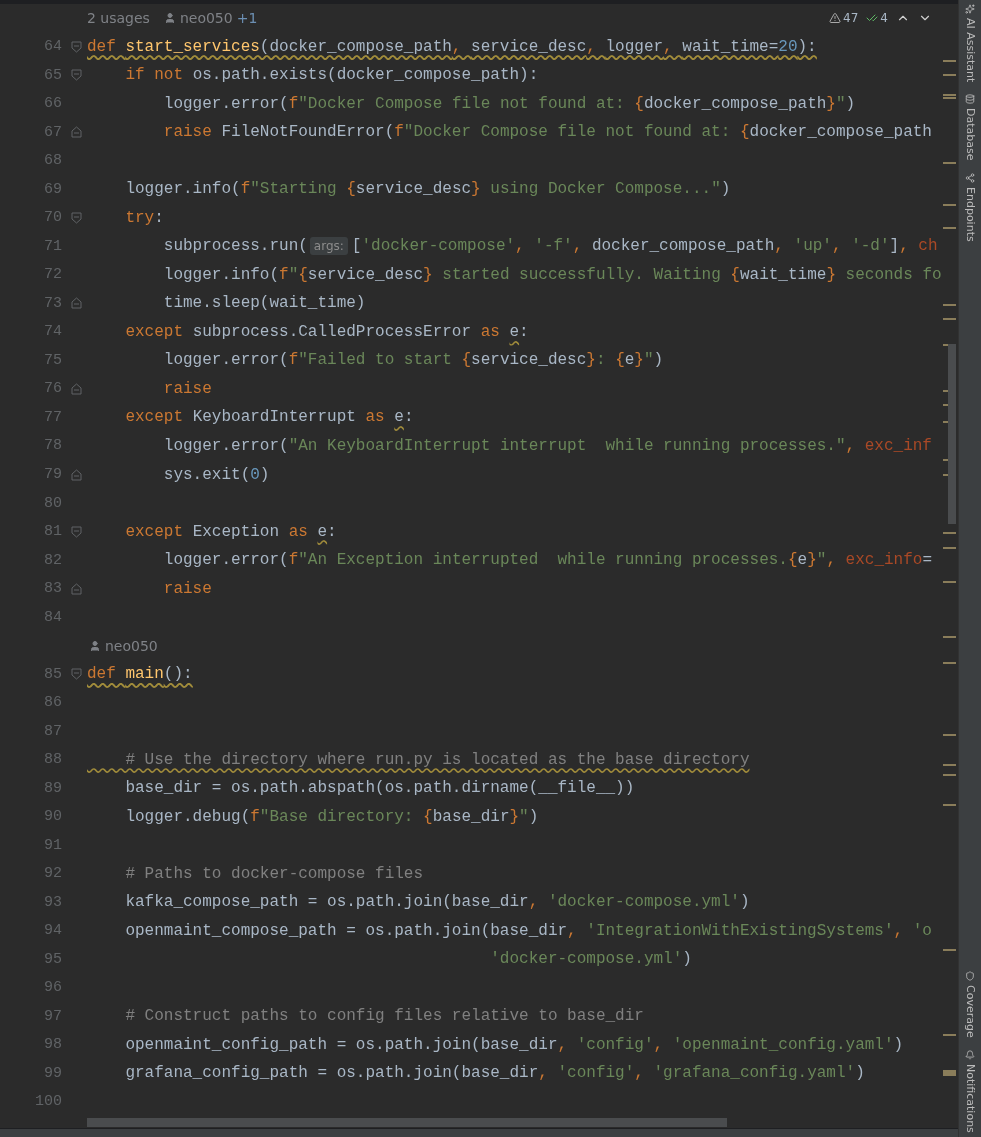 Image resolution: width=981 pixels, height=1137 pixels. Describe the element at coordinates (413, 360) in the screenshot. I see `code-line: logger.error(f"Failed to start {service_desc}: {e}")` at that location.